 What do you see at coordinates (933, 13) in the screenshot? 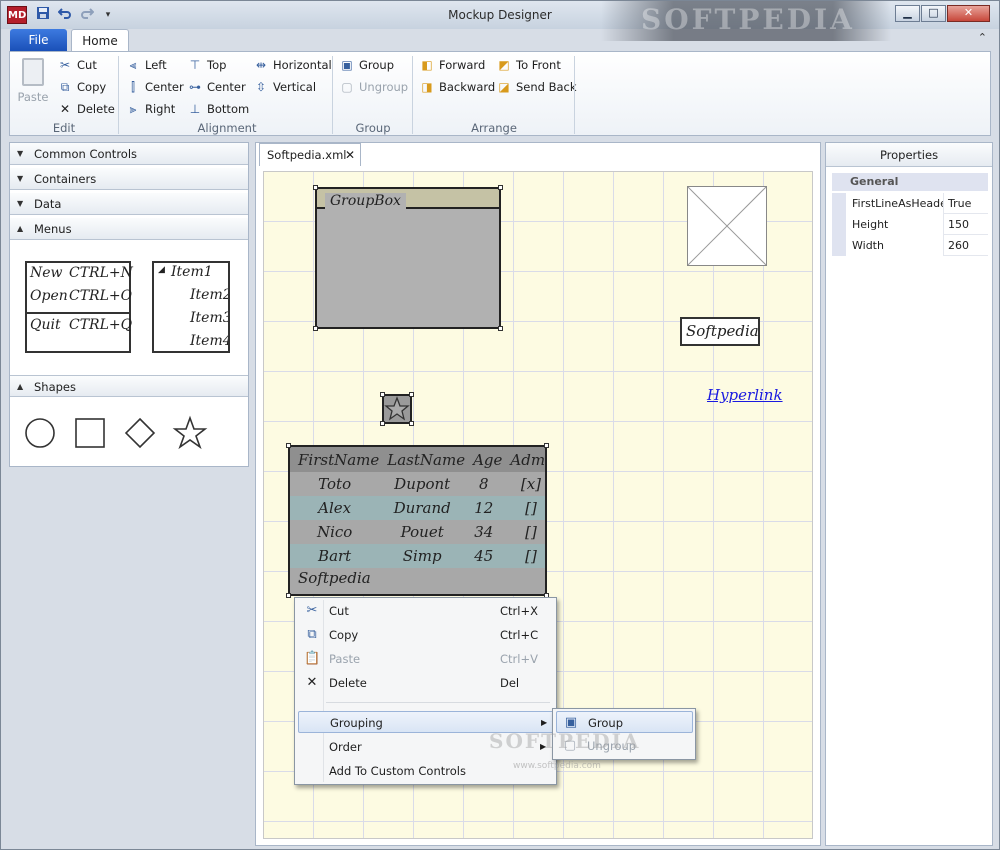
I see `maximize-button: □` at bounding box center [933, 13].